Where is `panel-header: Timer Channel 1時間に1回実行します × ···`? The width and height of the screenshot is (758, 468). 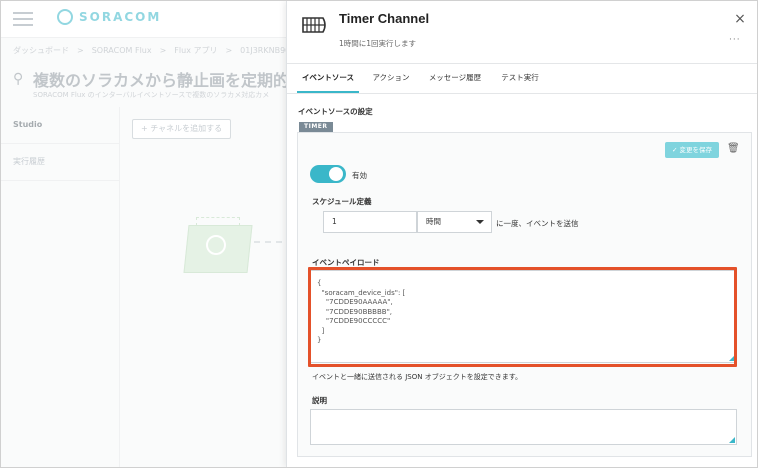 panel-header: Timer Channel 1時間に1回実行します × ··· is located at coordinates (522, 32).